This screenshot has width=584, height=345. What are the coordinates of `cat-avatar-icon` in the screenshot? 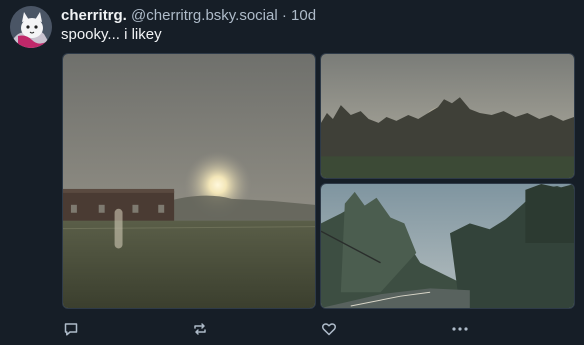 It's located at (31, 27).